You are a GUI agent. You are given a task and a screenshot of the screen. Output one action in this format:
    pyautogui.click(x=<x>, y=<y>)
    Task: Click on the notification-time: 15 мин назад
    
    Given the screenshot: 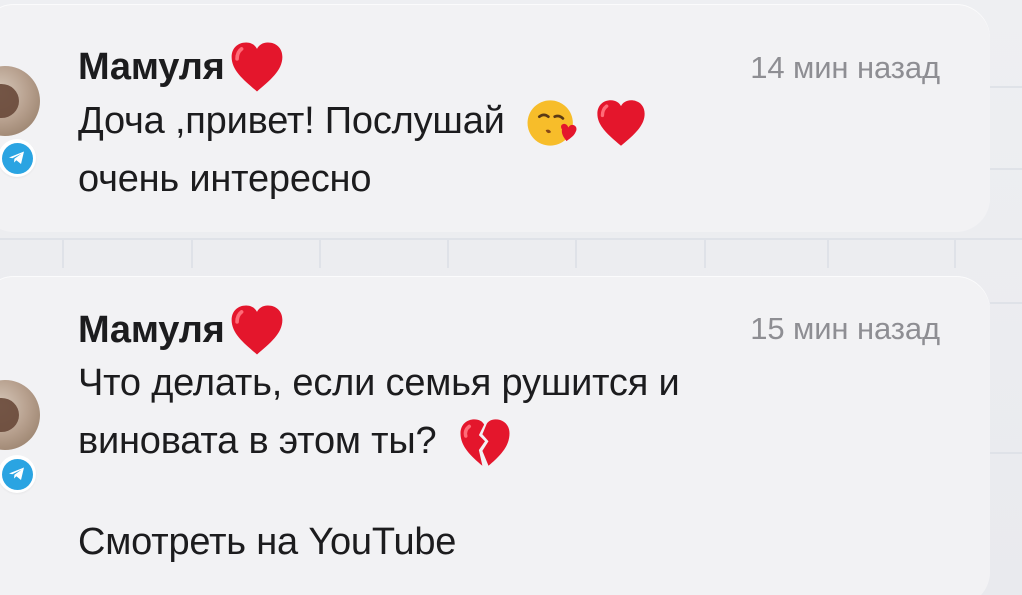 What is the action you would take?
    pyautogui.click(x=845, y=328)
    